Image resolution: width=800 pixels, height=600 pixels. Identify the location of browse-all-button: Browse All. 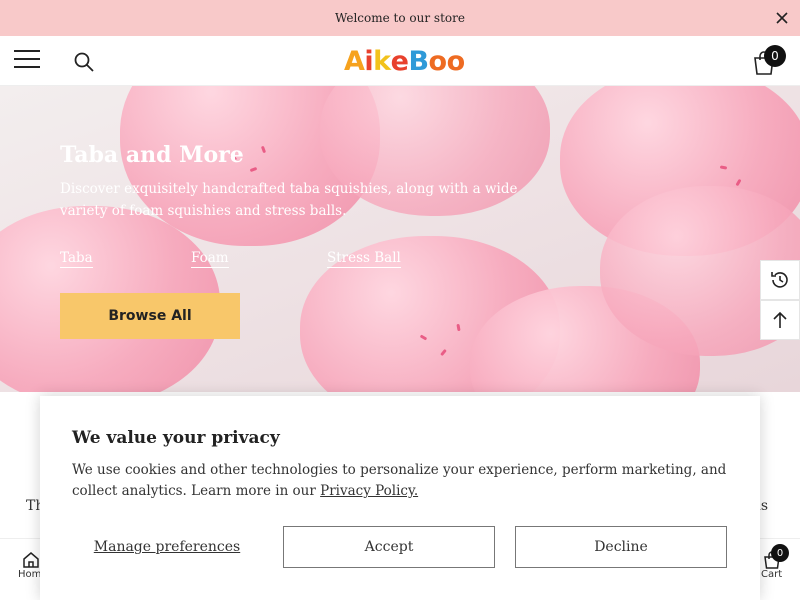
(150, 316).